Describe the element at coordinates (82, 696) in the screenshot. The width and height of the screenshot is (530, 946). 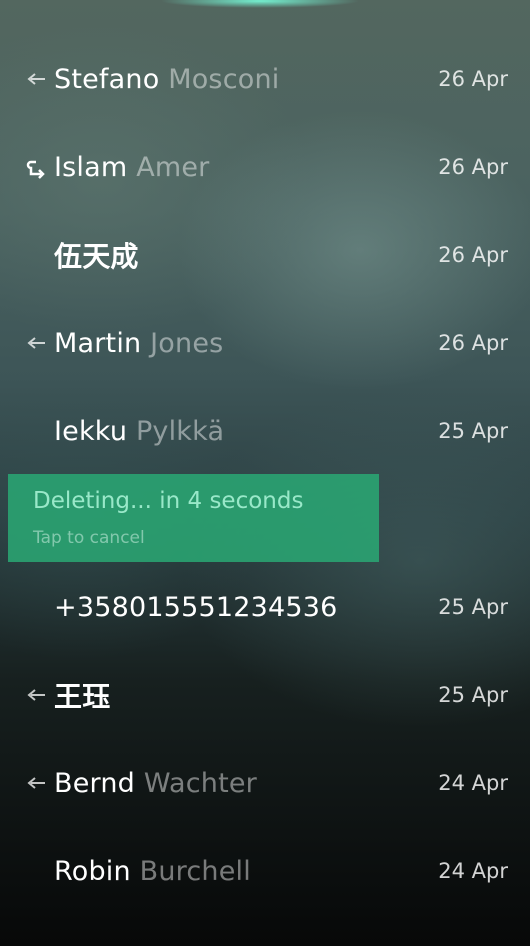
I see `contact-name: 王珏` at that location.